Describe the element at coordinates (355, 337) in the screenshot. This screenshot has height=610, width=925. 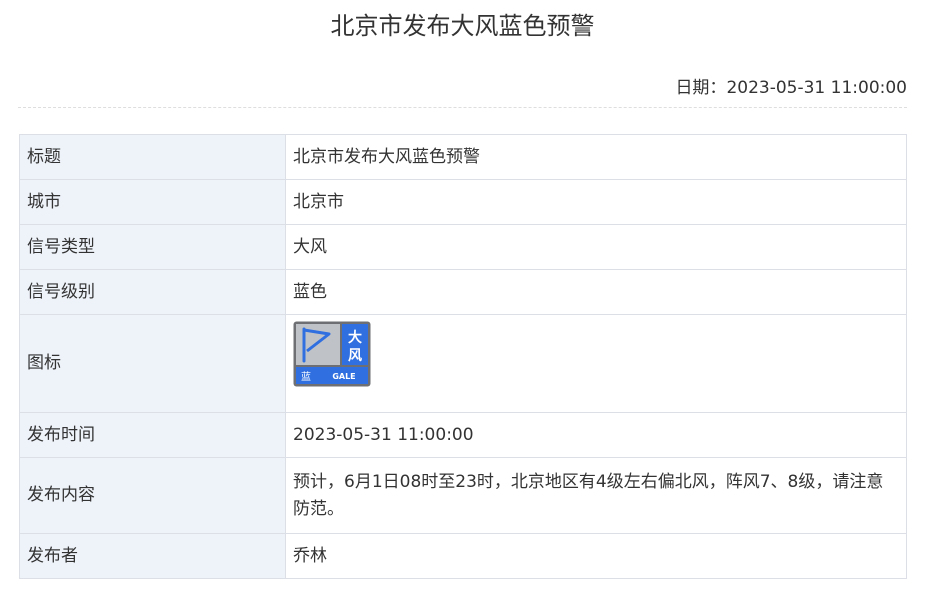
I see `icon-text-main-1: 大` at that location.